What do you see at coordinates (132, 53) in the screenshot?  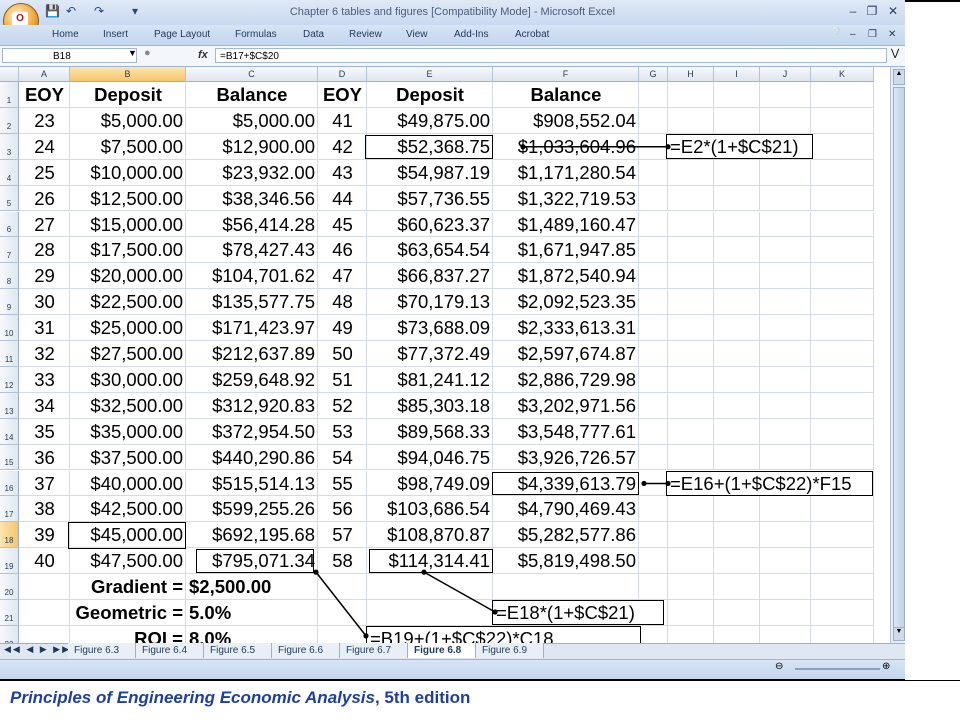 I see `name-box-dropdown-icon: ▼` at bounding box center [132, 53].